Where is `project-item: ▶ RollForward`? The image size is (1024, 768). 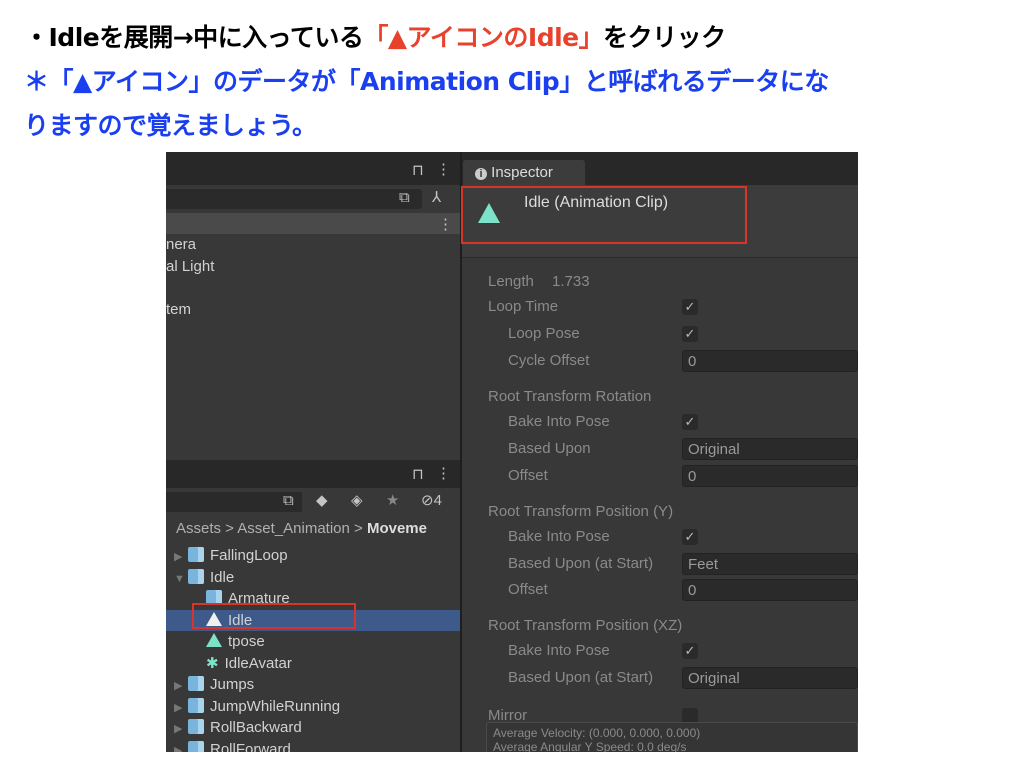
project-item: ▶ RollForward is located at coordinates (313, 746).